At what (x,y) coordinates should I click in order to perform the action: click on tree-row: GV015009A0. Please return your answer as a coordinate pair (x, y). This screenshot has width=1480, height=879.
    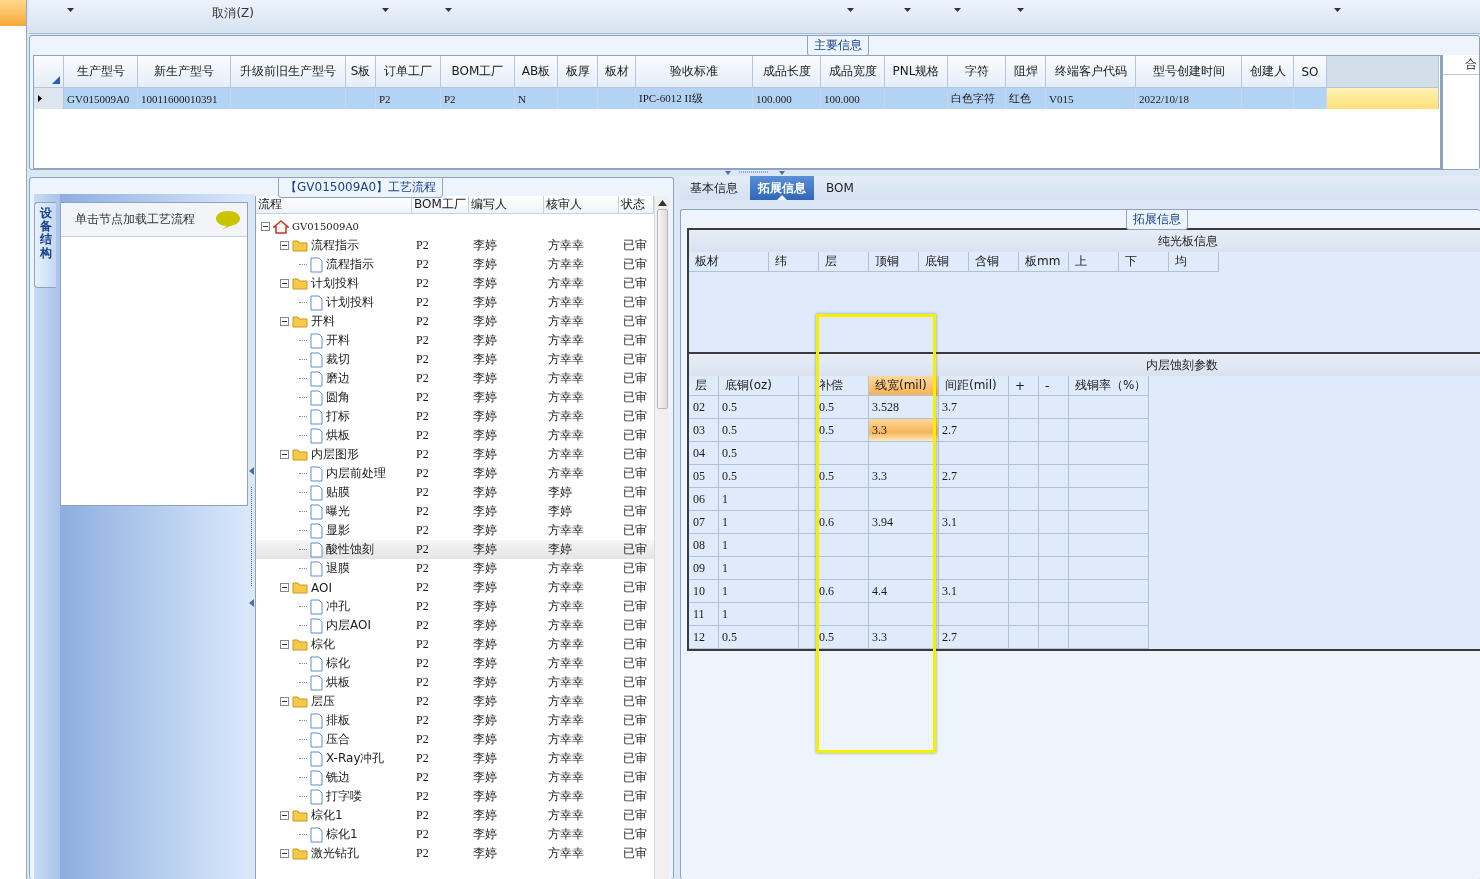
    Looking at the image, I should click on (455, 226).